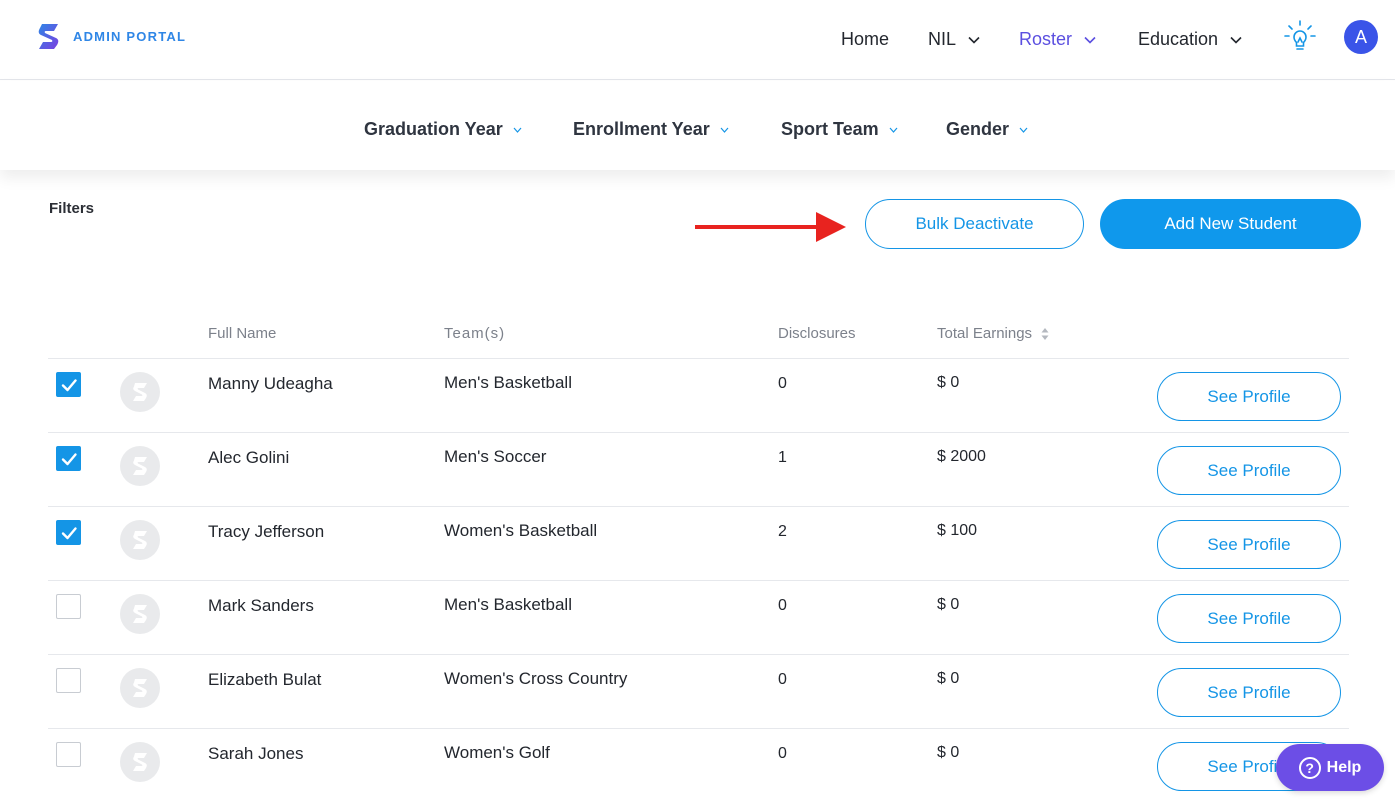 This screenshot has height=799, width=1395. What do you see at coordinates (978, 129) in the screenshot?
I see `filter-gender-label: Gender` at bounding box center [978, 129].